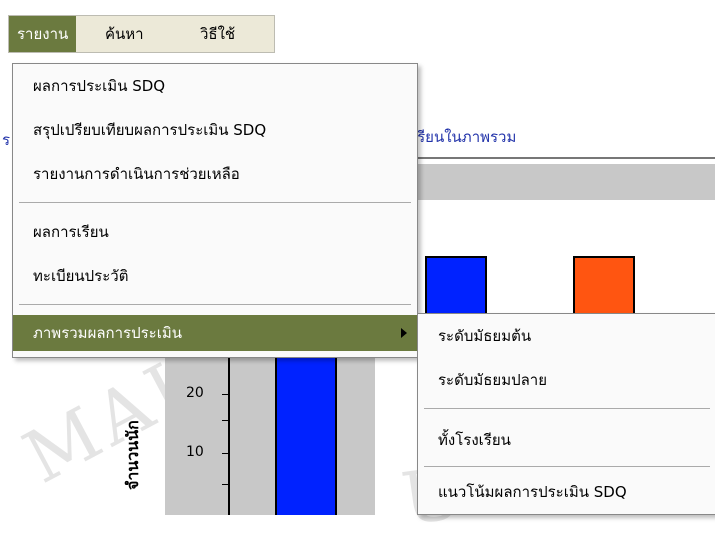 The width and height of the screenshot is (715, 541). What do you see at coordinates (124, 34) in the screenshot?
I see `menu-search: ค้นหา` at bounding box center [124, 34].